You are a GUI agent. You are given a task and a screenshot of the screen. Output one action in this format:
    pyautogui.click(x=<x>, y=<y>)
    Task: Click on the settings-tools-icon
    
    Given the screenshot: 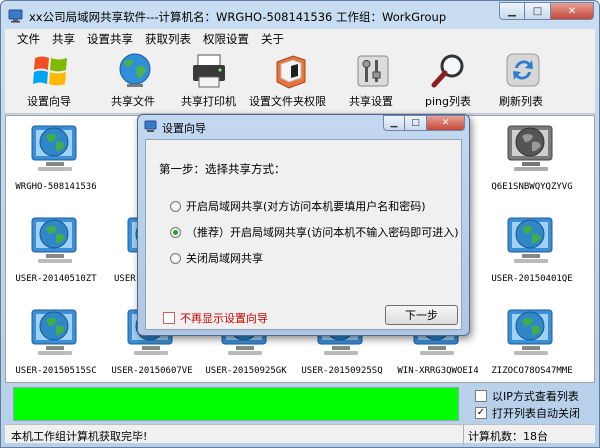 What is the action you would take?
    pyautogui.click(x=373, y=71)
    